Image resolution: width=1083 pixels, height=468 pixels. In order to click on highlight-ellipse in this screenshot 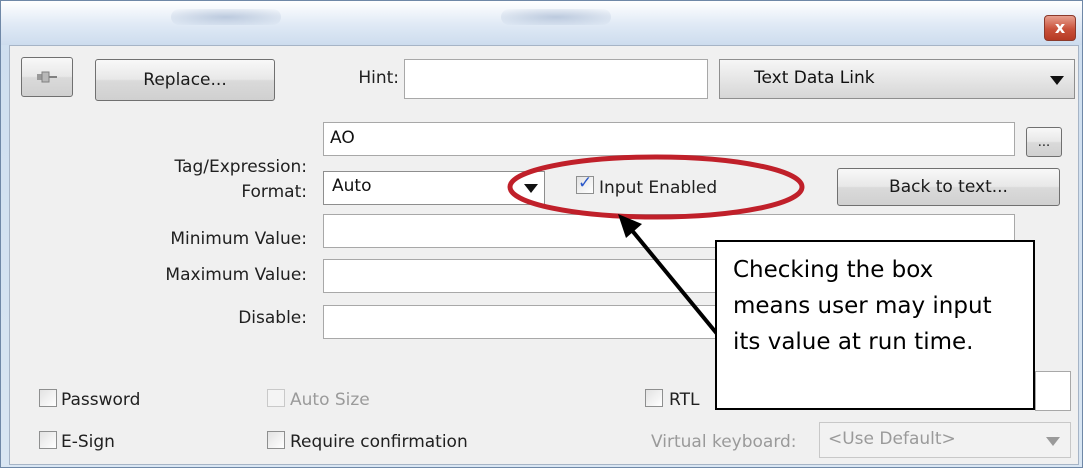, I will do `click(656, 187)`.